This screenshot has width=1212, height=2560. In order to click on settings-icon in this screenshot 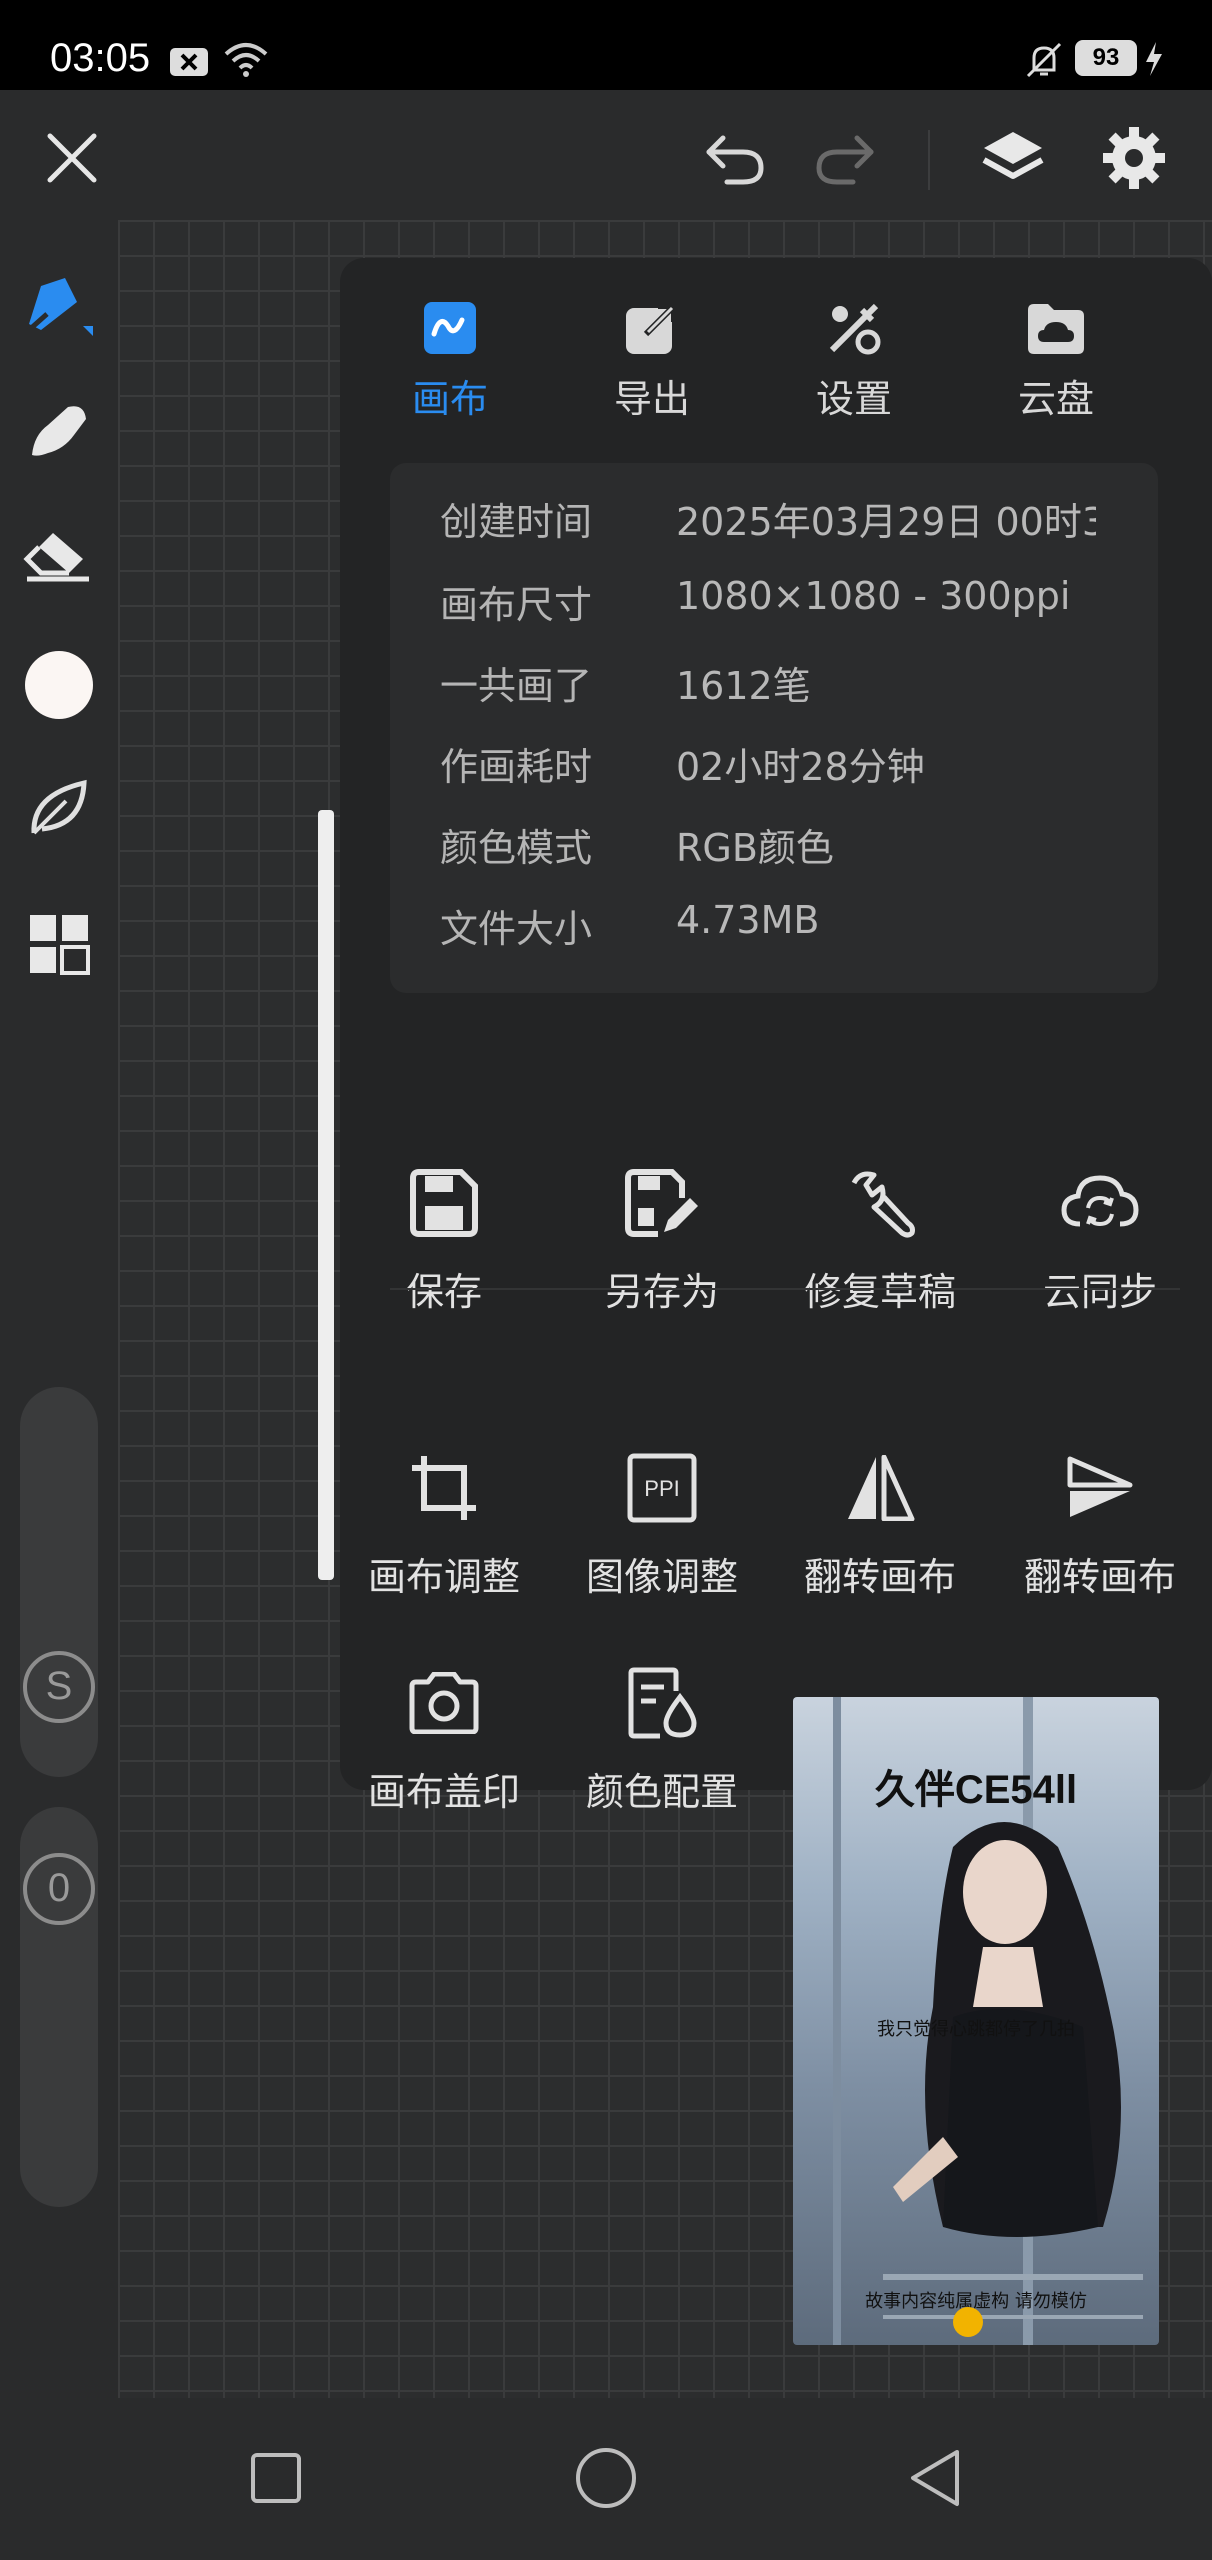, I will do `click(1134, 160)`.